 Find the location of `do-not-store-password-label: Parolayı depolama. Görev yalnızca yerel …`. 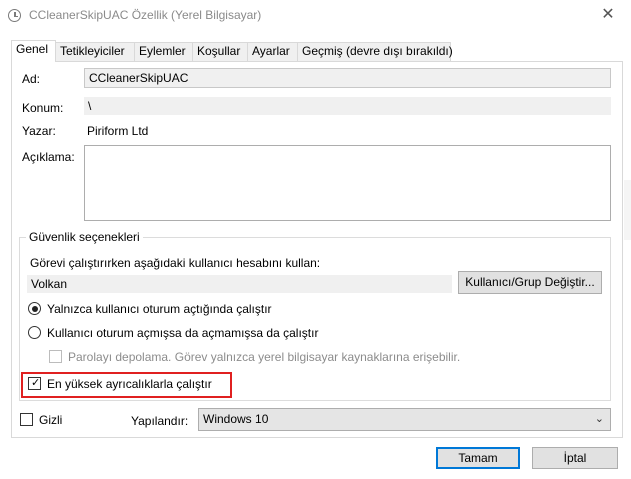

do-not-store-password-label: Parolayı depolama. Görev yalnızca yerel … is located at coordinates (264, 357).